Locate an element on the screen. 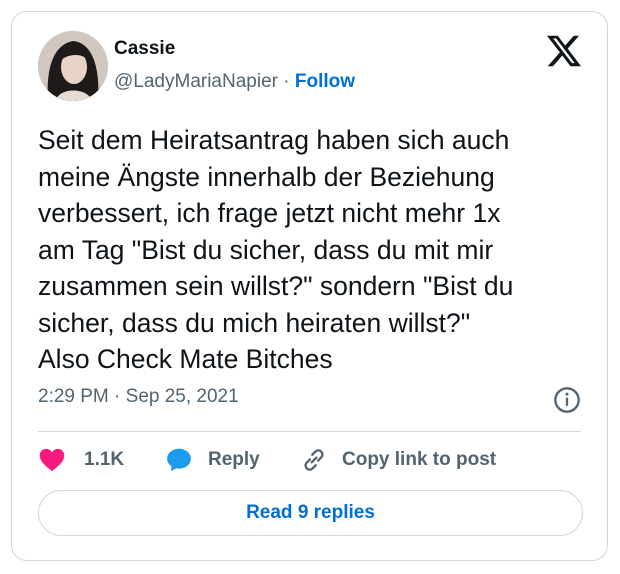  avatar-image is located at coordinates (73, 66).